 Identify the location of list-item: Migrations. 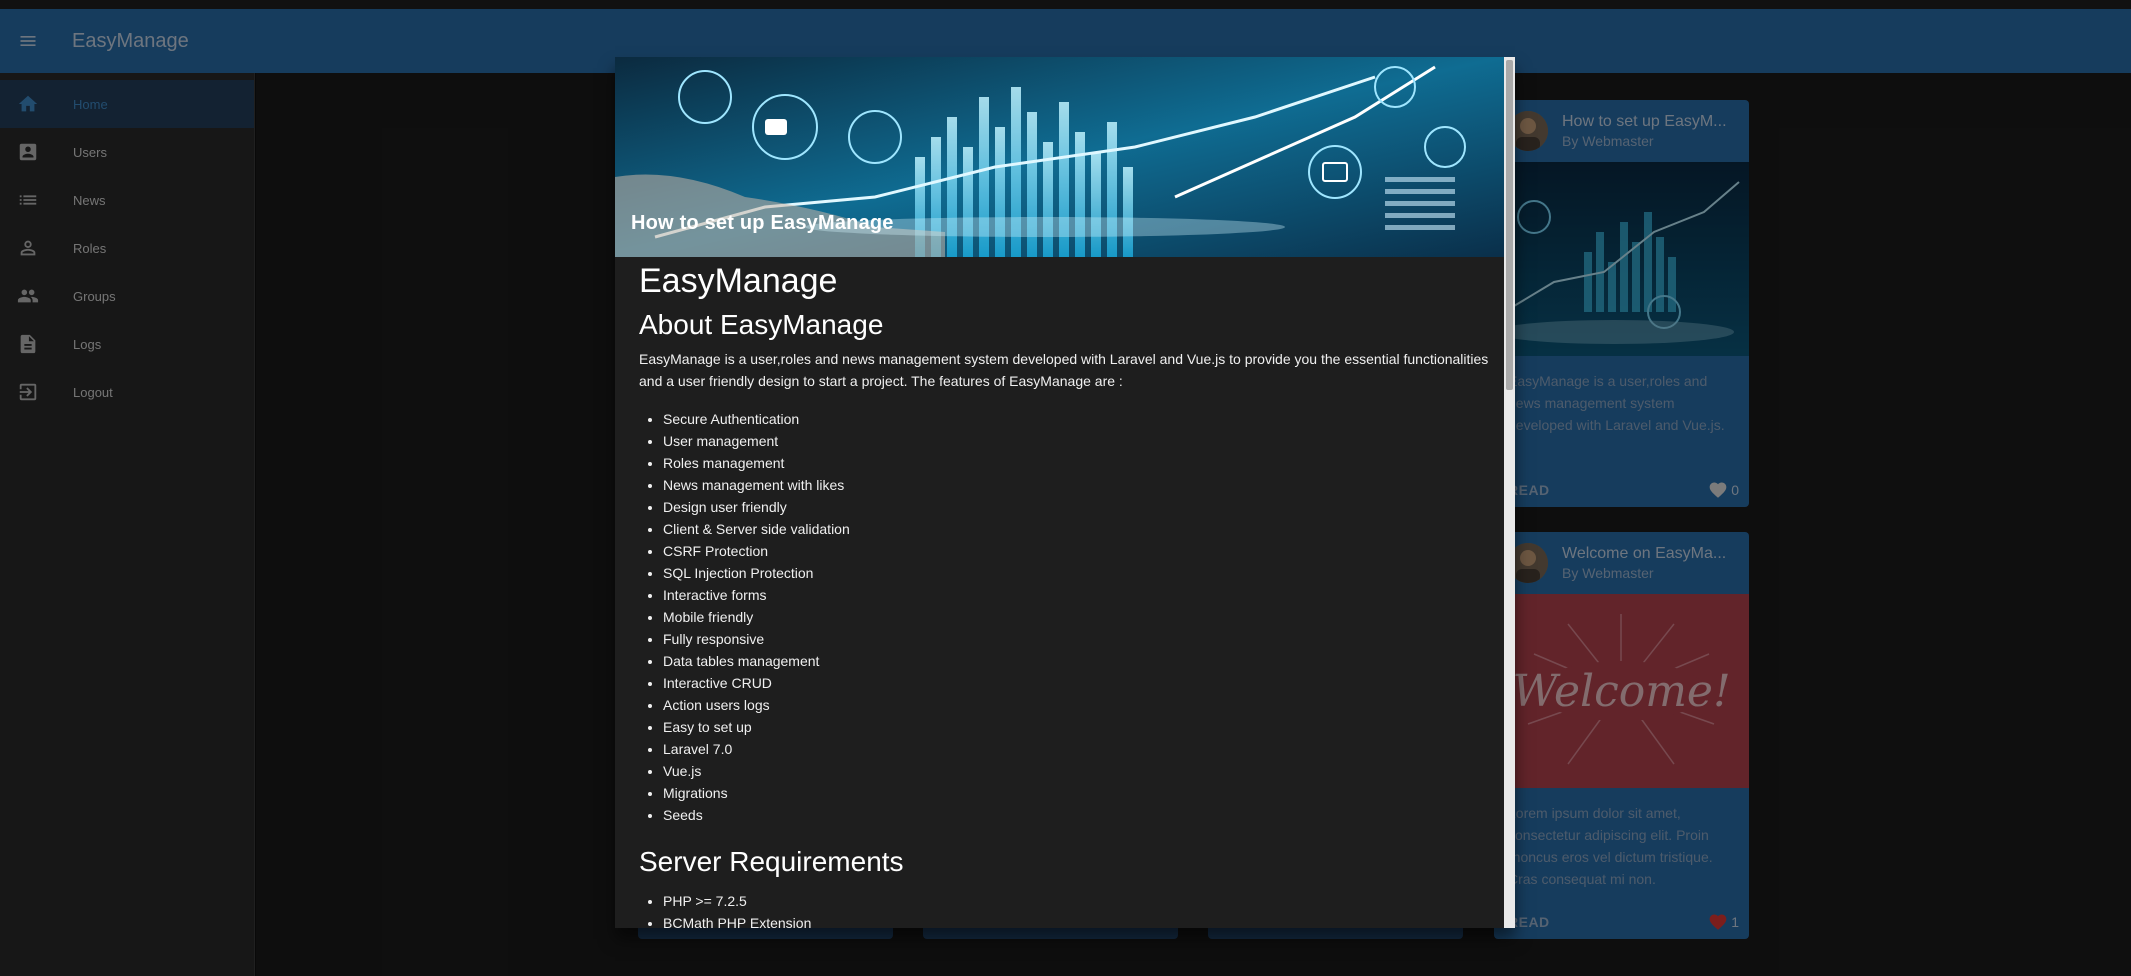
(1076, 793).